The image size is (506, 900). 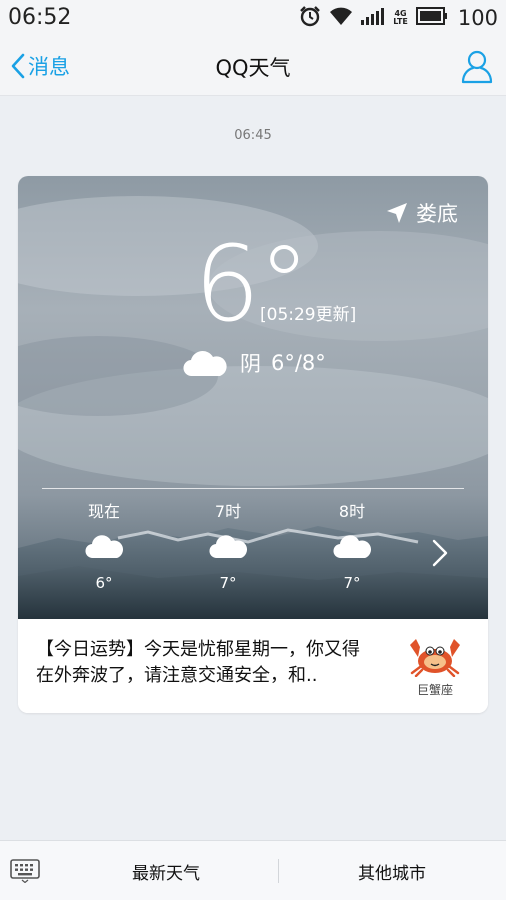 I want to click on zodiac-label: 巨蟹座, so click(x=434, y=690).